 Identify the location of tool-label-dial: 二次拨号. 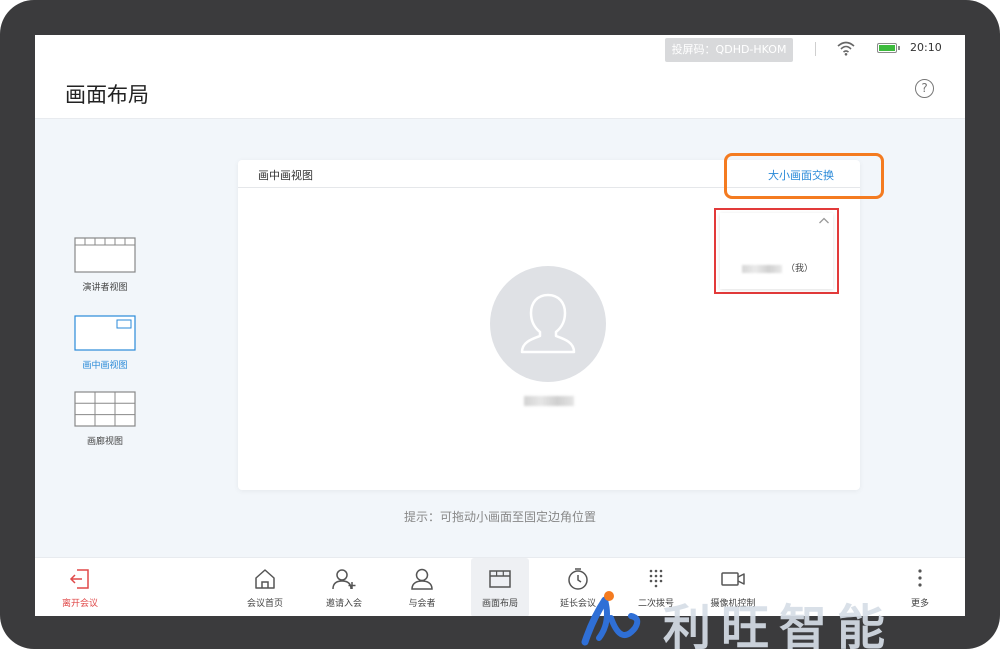
(655, 604).